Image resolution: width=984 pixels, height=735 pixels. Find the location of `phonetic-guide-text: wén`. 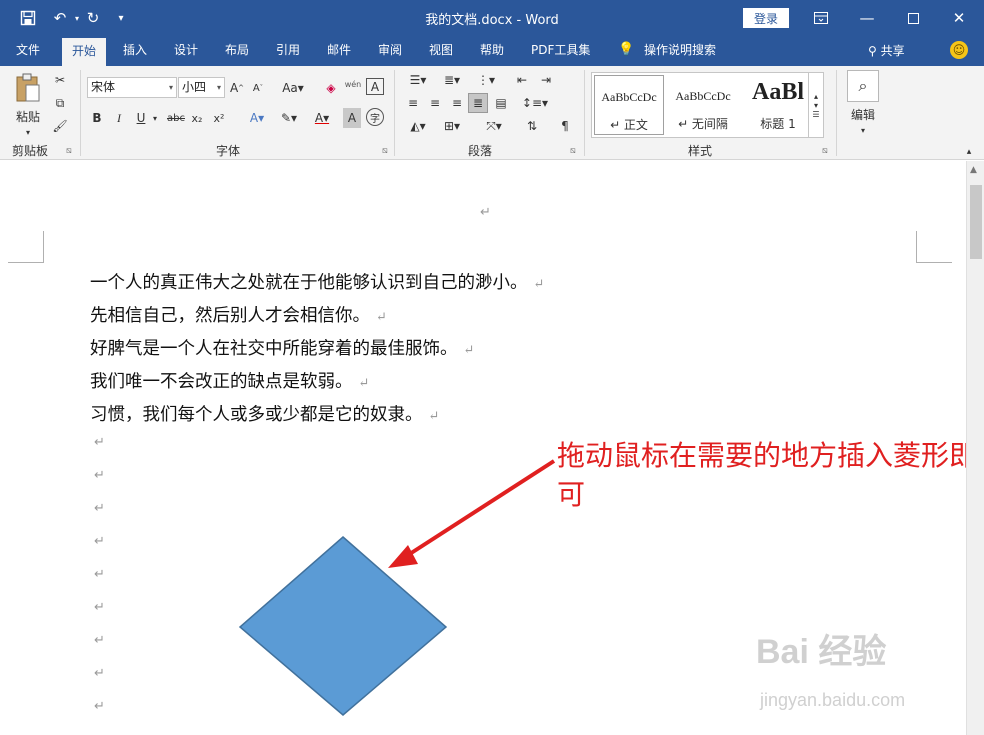

phonetic-guide-text: wén is located at coordinates (353, 84).